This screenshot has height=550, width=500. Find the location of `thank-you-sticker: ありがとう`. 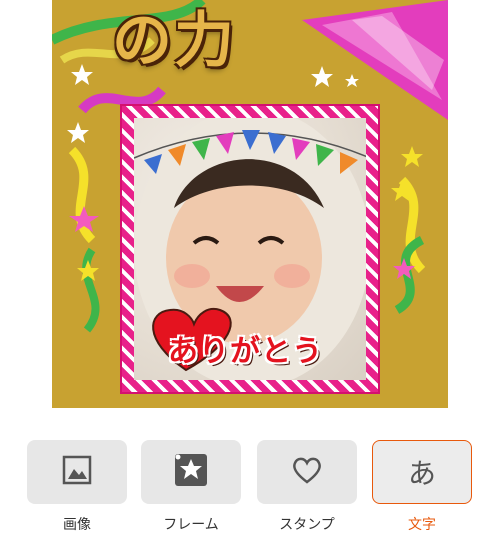

thank-you-sticker: ありがとう is located at coordinates (268, 351).